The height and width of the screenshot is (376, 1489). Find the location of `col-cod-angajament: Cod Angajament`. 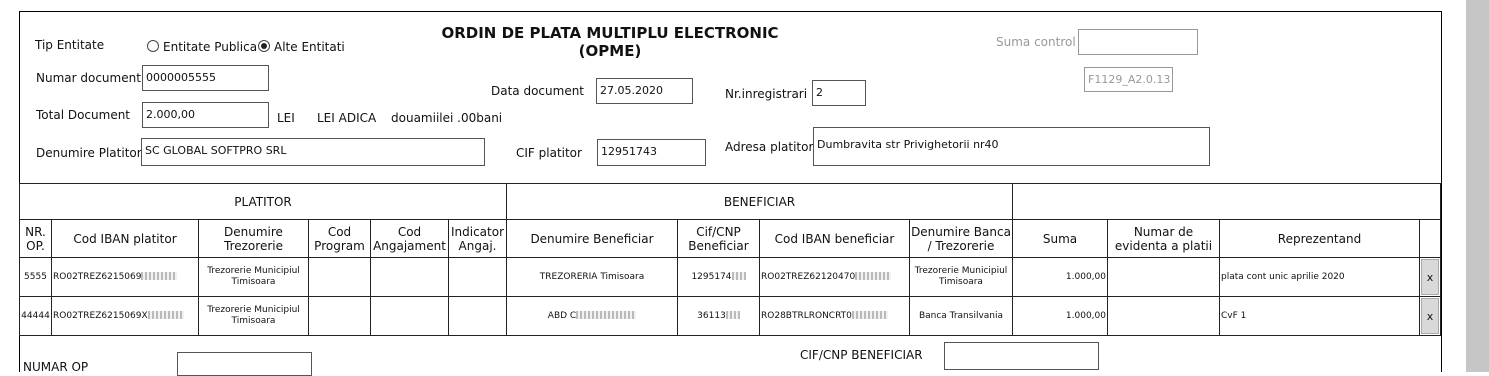

col-cod-angajament: Cod Angajament is located at coordinates (409, 238).